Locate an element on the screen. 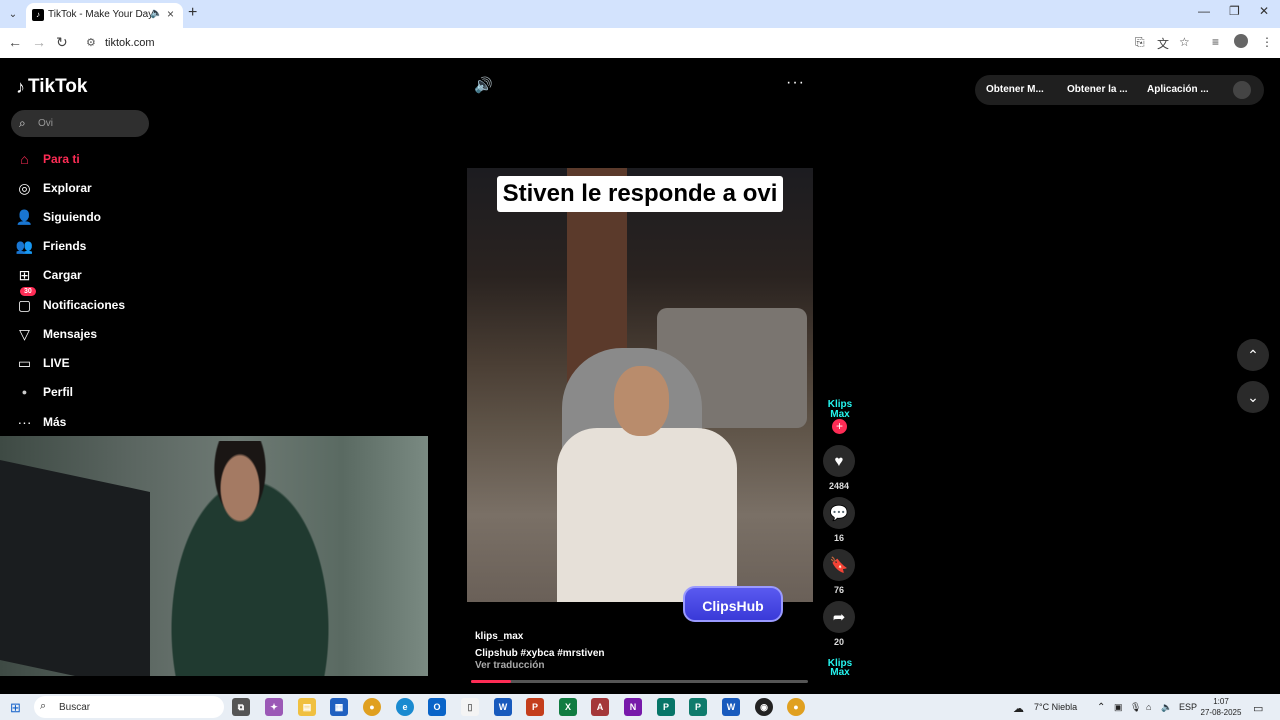  nav-label: Perfil is located at coordinates (58, 392).